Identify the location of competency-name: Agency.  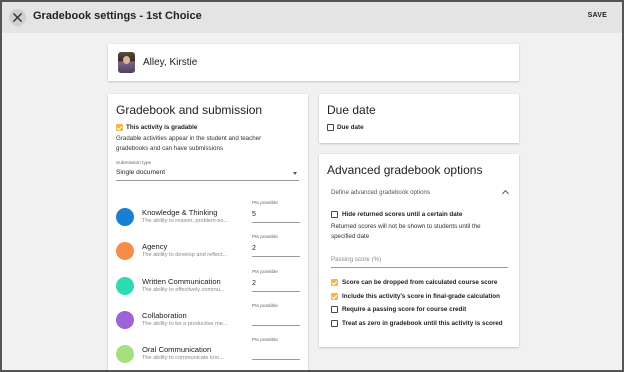
(155, 246).